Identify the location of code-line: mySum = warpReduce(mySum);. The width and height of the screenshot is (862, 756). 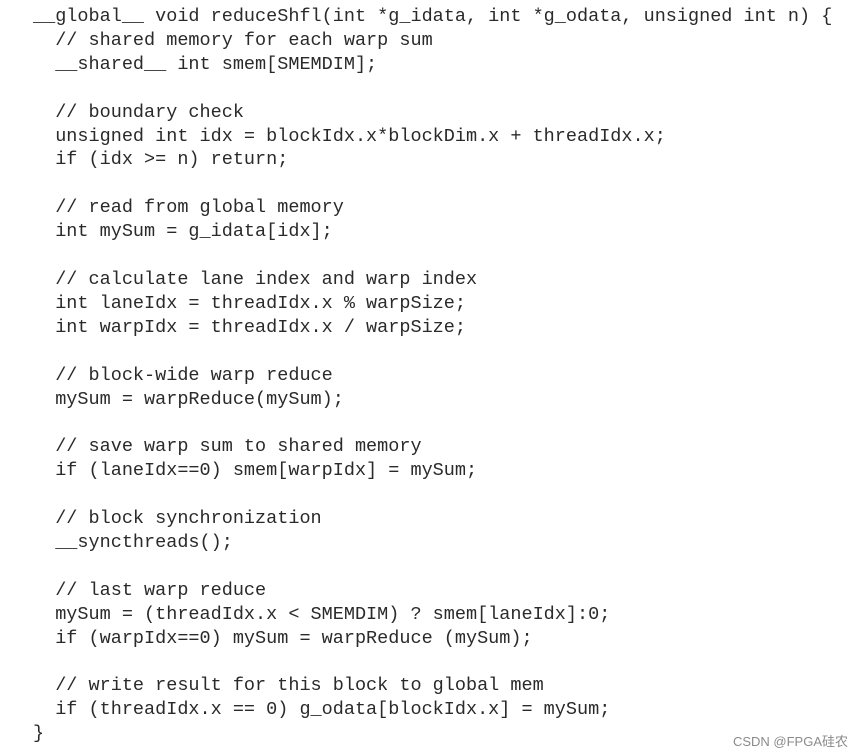
(188, 399).